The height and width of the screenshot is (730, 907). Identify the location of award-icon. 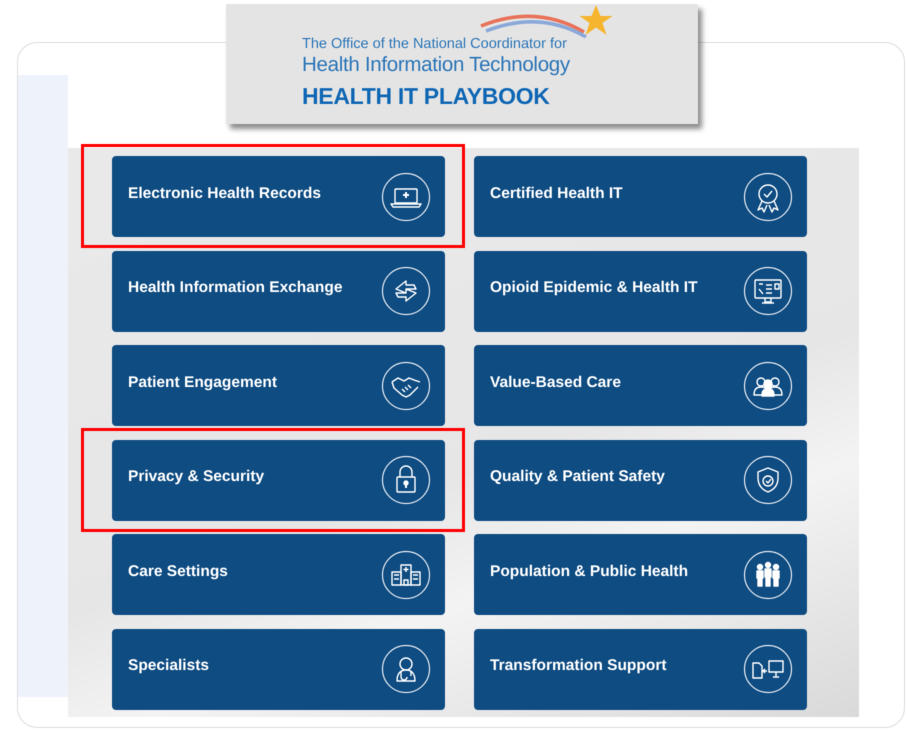
(768, 197).